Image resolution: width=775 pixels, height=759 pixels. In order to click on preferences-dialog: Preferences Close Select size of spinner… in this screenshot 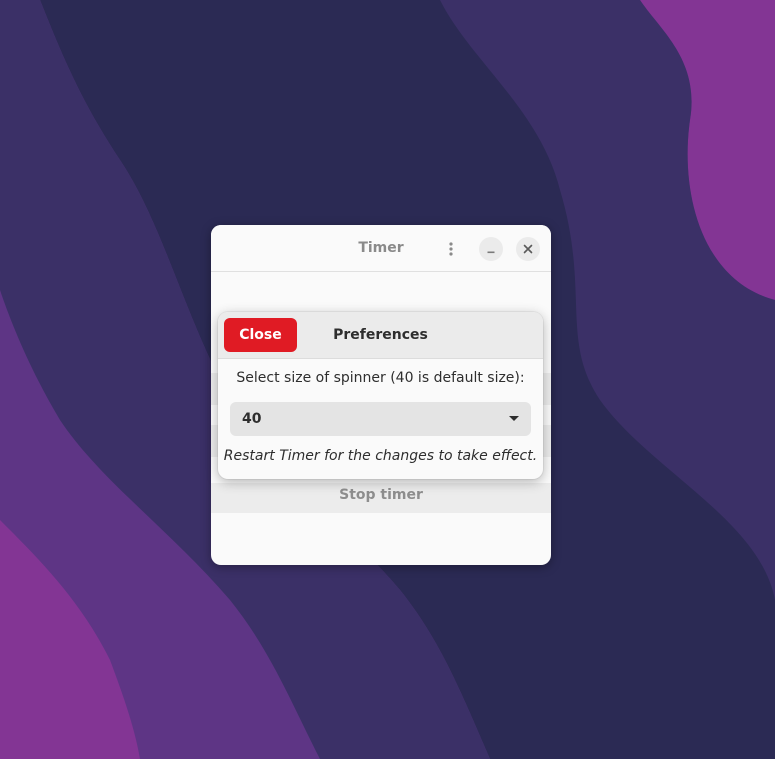, I will do `click(380, 395)`.